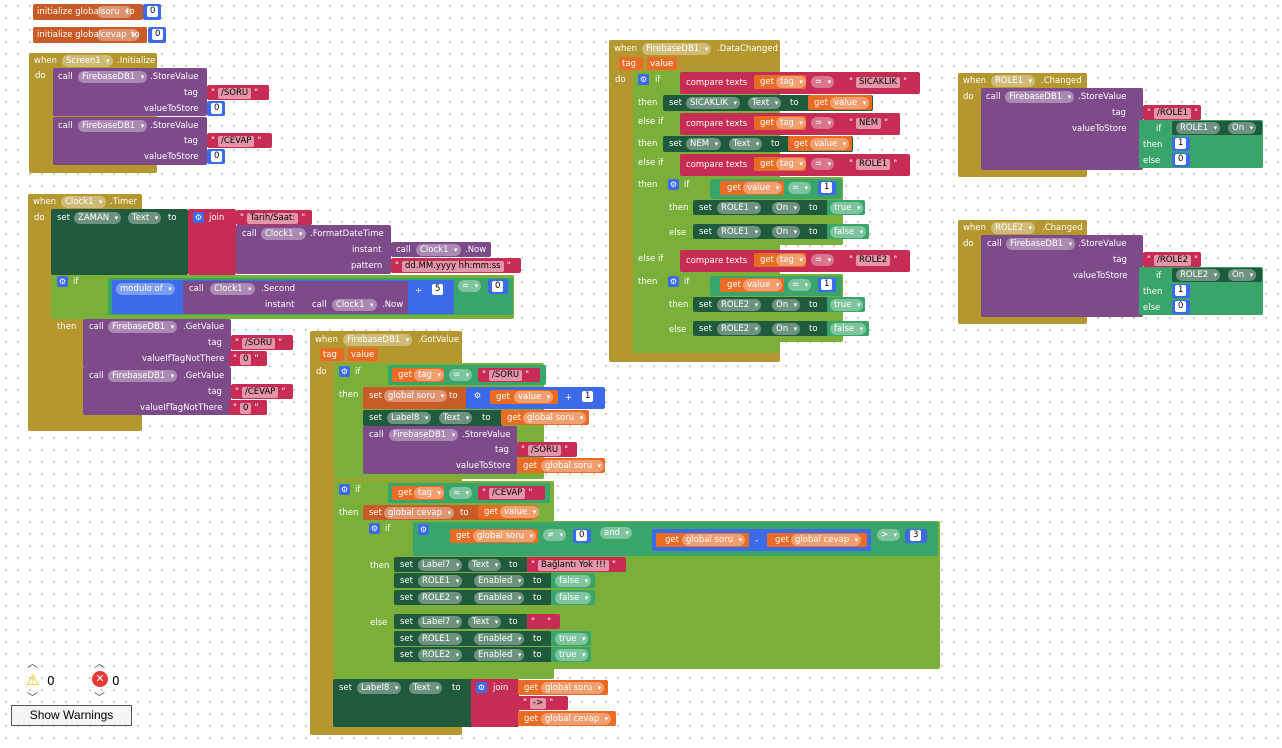 The height and width of the screenshot is (748, 1282). I want to click on component-dropdown: ZAMAN, so click(98, 218).